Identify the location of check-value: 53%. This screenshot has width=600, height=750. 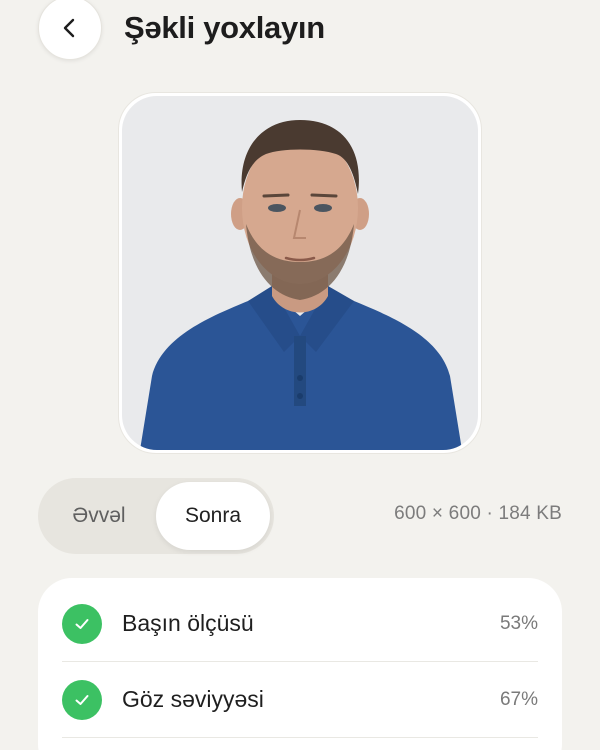
(518, 623).